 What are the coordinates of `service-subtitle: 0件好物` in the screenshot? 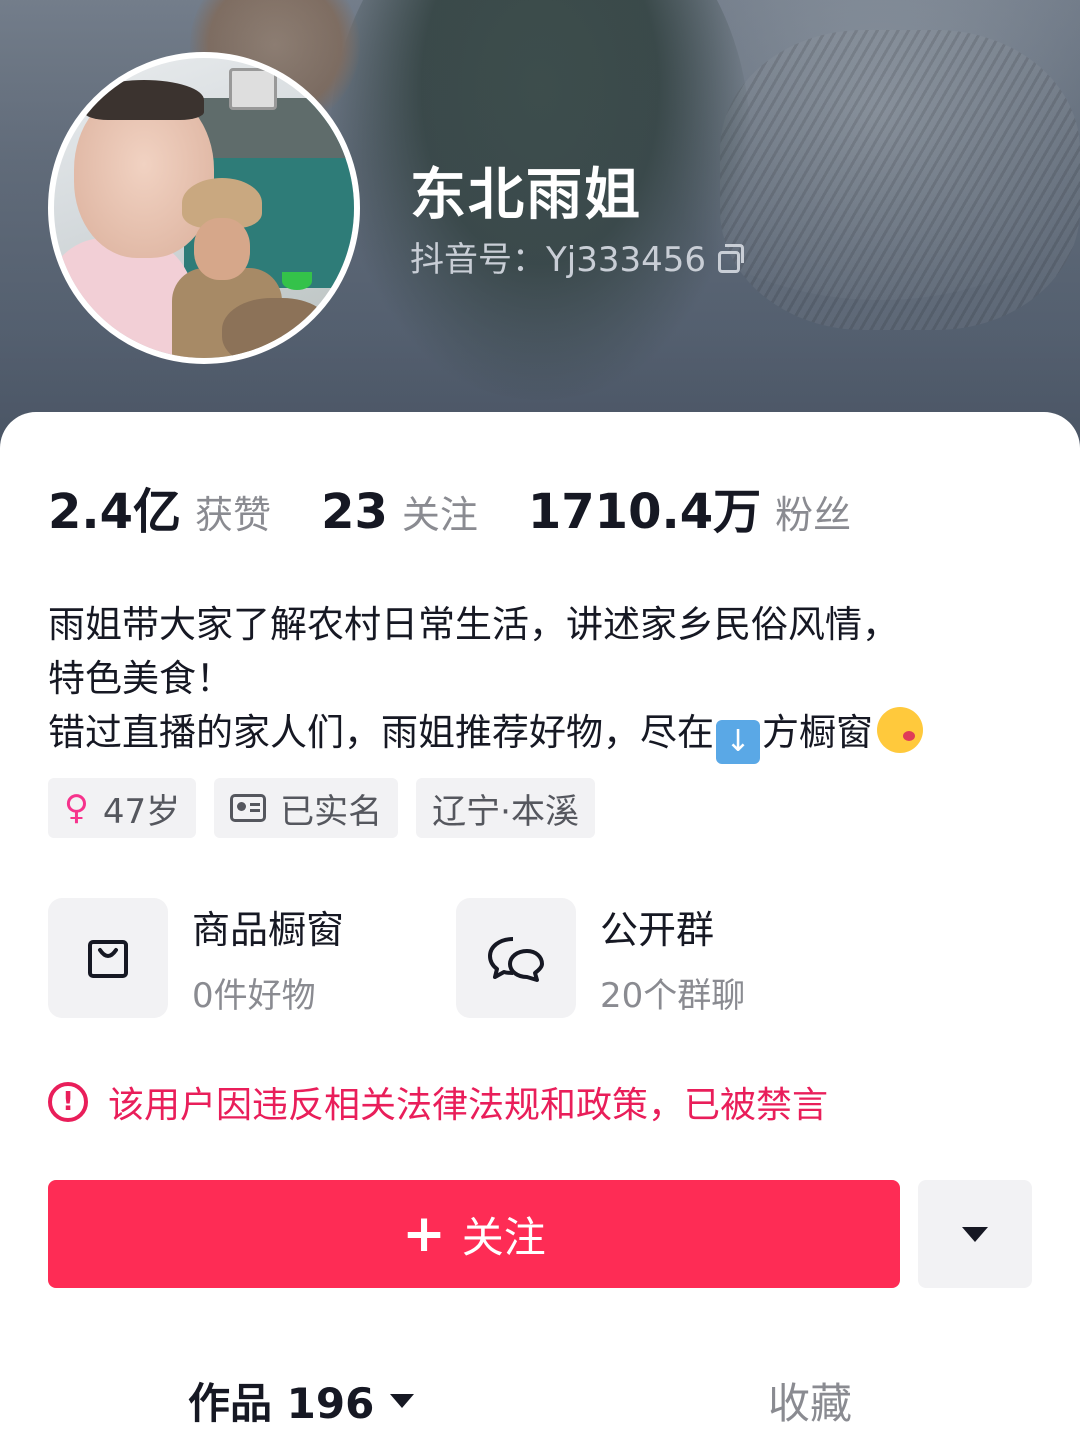 It's located at (254, 996).